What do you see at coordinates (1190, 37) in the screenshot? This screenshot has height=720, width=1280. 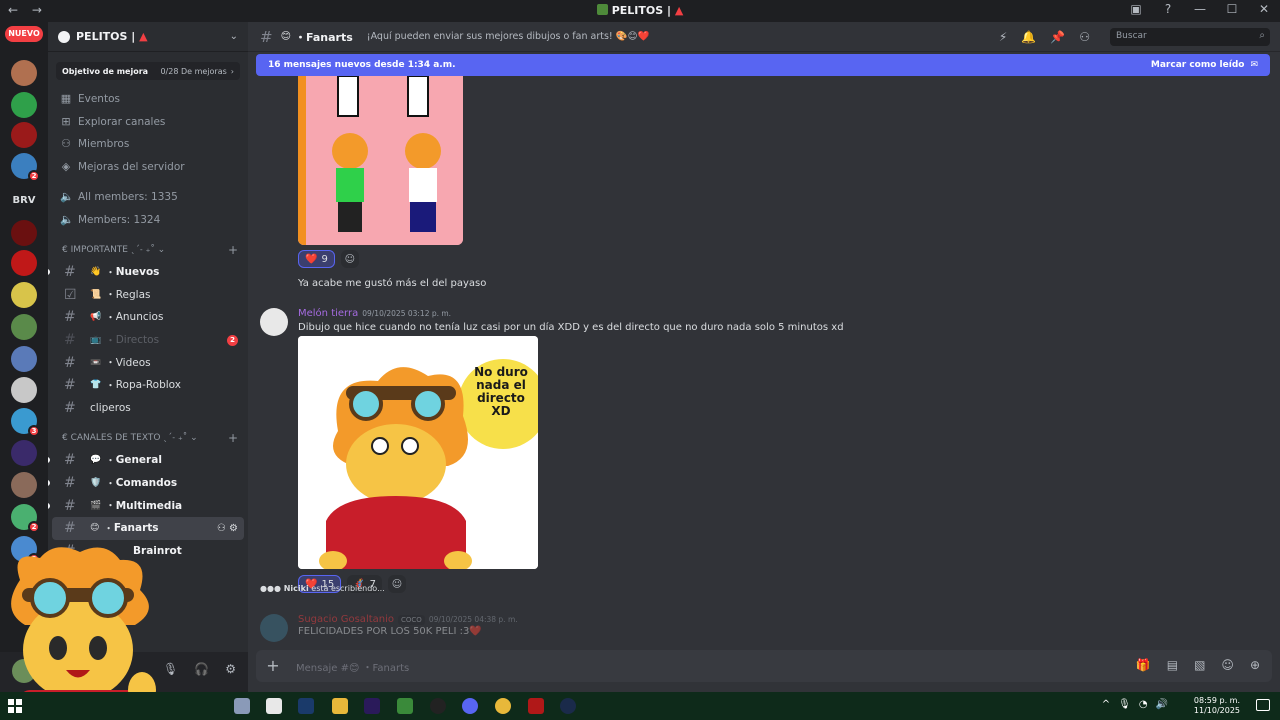 I see `search-input: Buscar ⌕` at bounding box center [1190, 37].